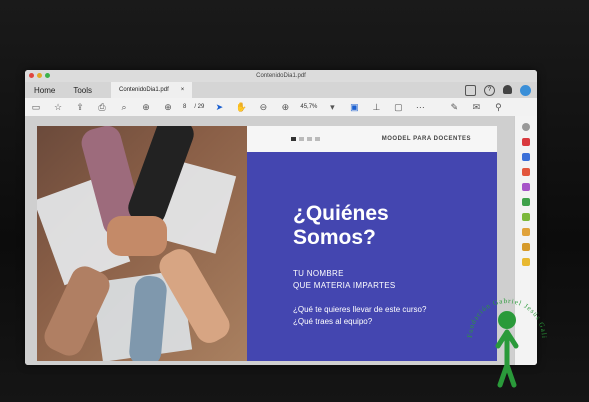 The width and height of the screenshot is (589, 402). Describe the element at coordinates (332, 107) in the screenshot. I see `chevron-down-icon: ▾` at that location.